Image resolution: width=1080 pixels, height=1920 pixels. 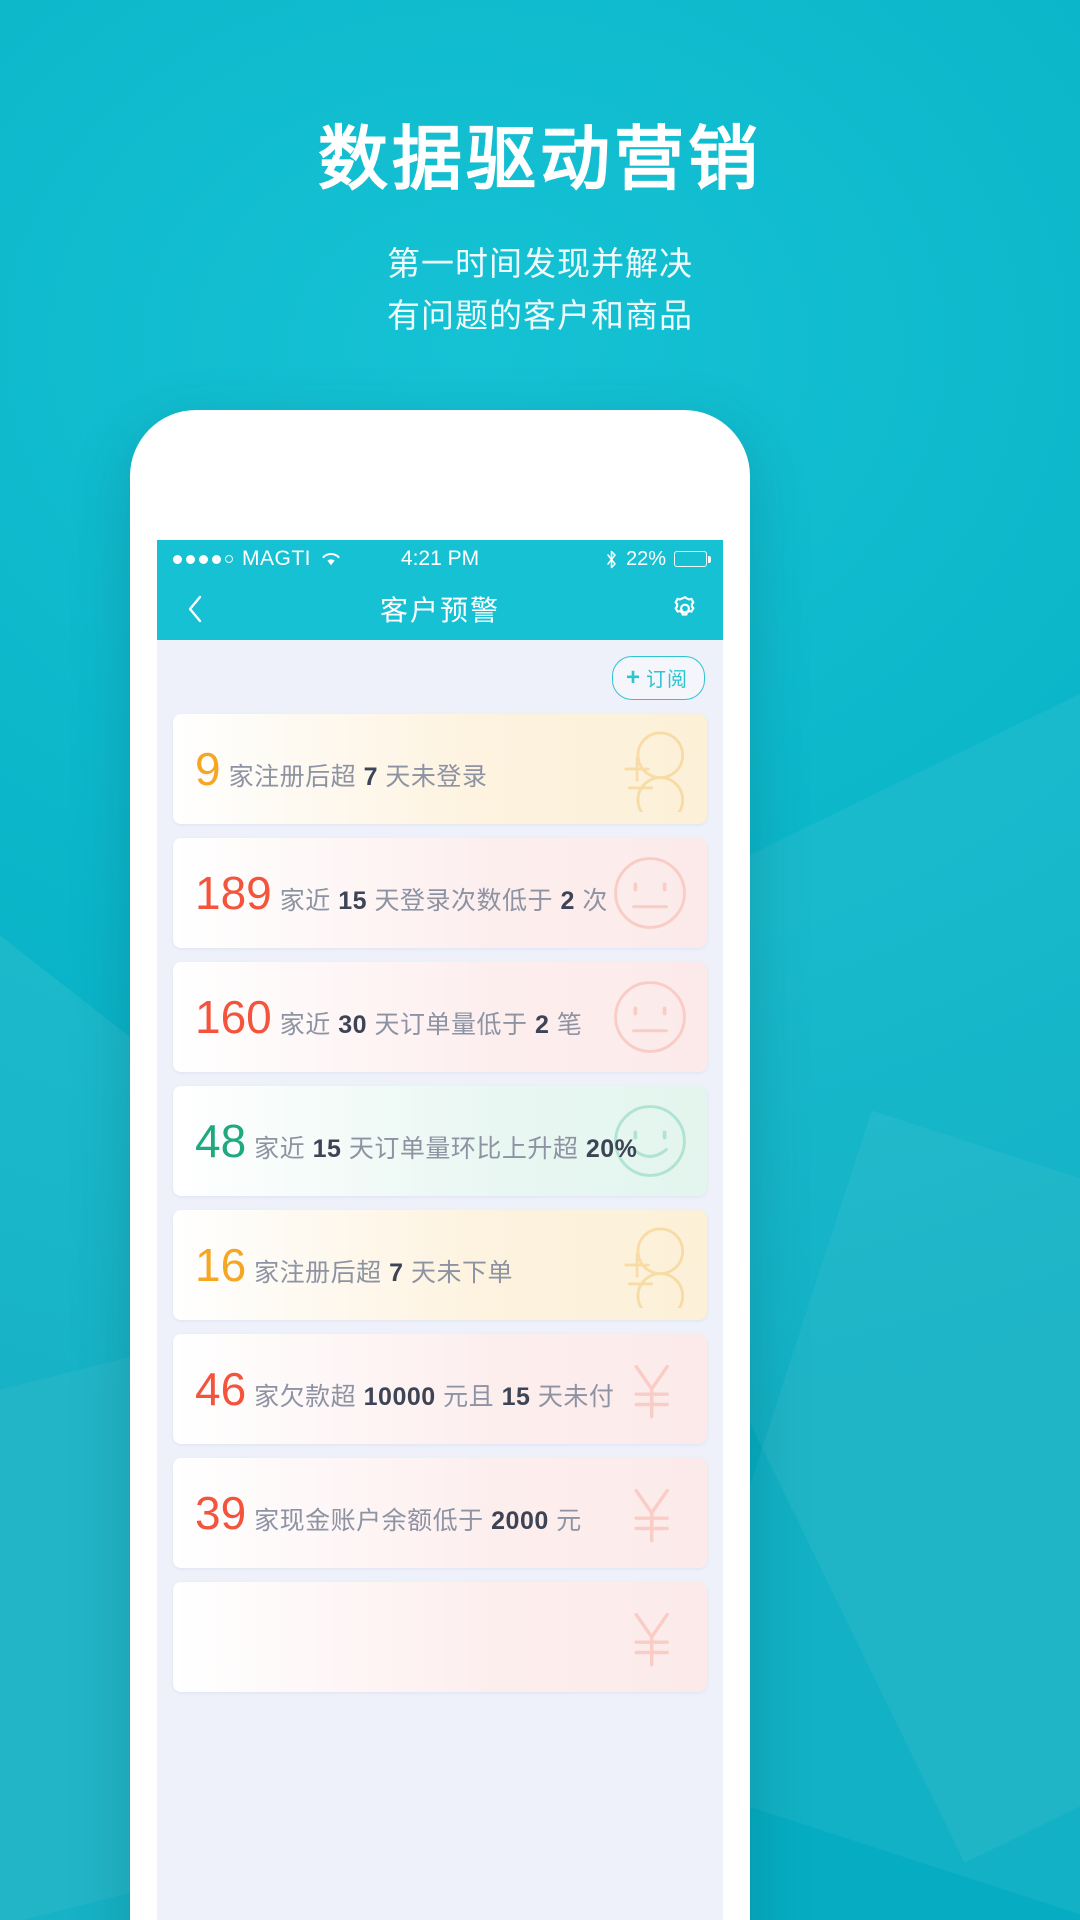 I want to click on gear-icon, so click(x=684, y=606).